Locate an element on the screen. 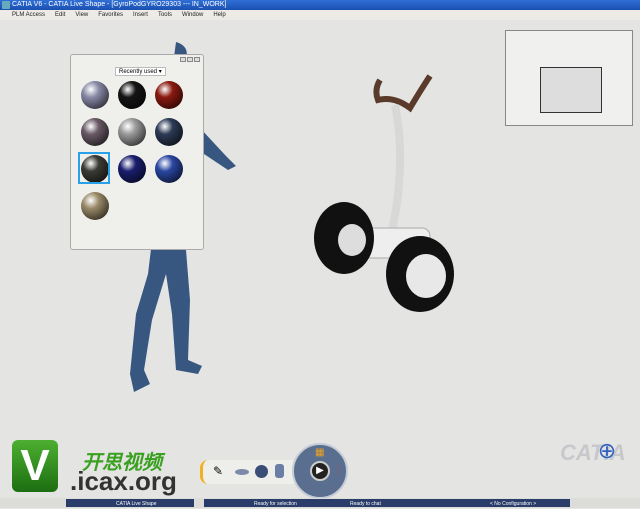 This screenshot has width=640, height=509. minimize-icon is located at coordinates (183, 59).